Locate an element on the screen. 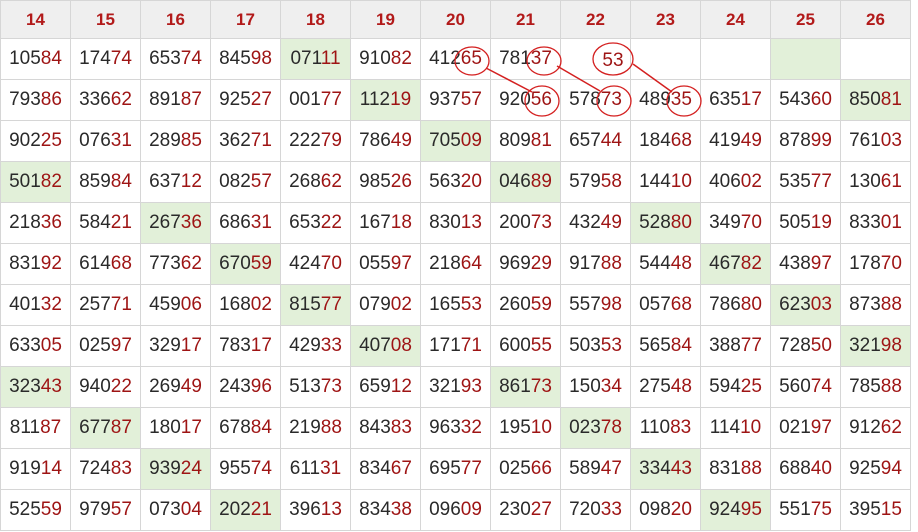 The image size is (918, 532). number-last-two-digits: 71 is located at coordinates (121, 304).